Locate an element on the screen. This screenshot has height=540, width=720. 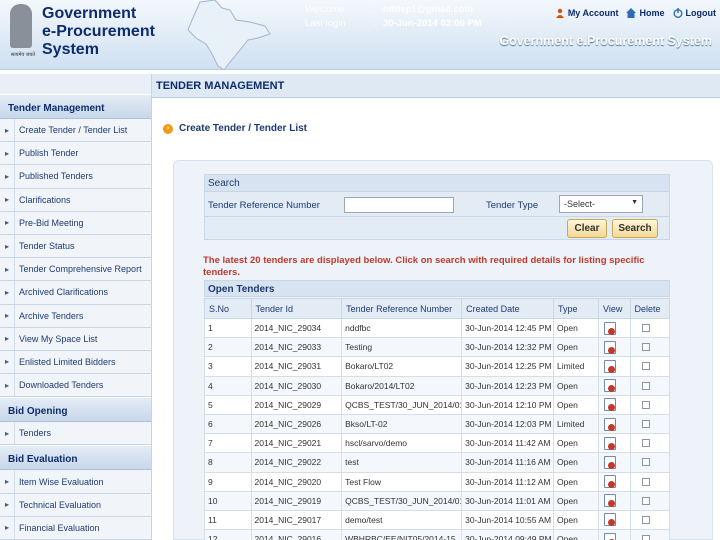
dropdown-arrow-icon: ▼ is located at coordinates (634, 202).